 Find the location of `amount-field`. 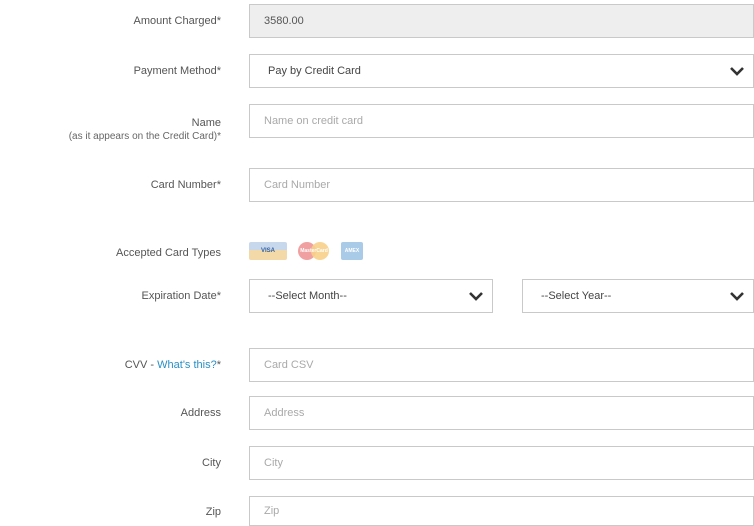

amount-field is located at coordinates (501, 21).